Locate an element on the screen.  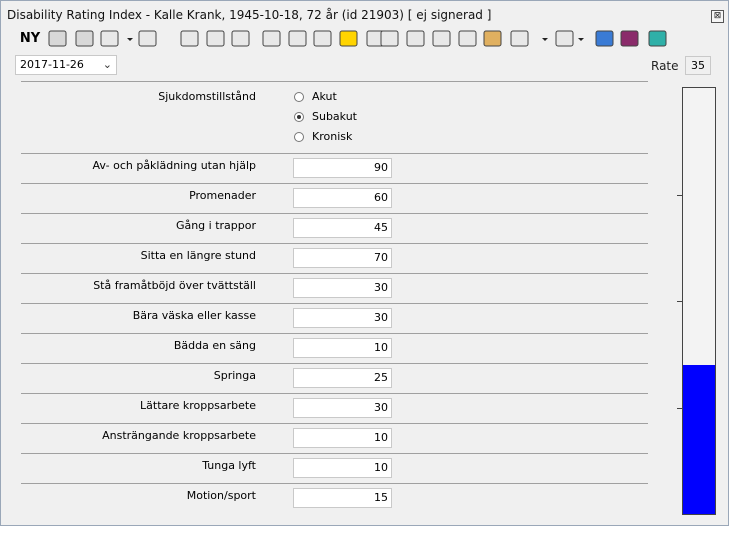
item-label: Bära väska eller kasse is located at coordinates (194, 315).